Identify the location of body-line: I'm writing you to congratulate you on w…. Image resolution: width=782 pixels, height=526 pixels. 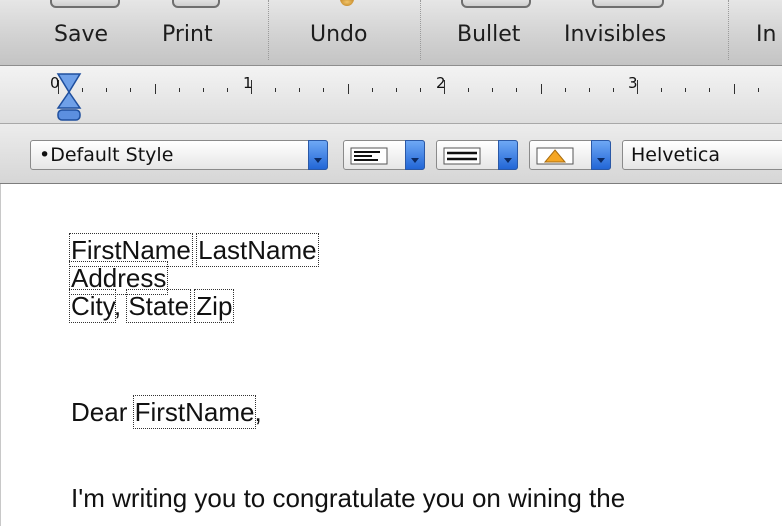
(348, 498).